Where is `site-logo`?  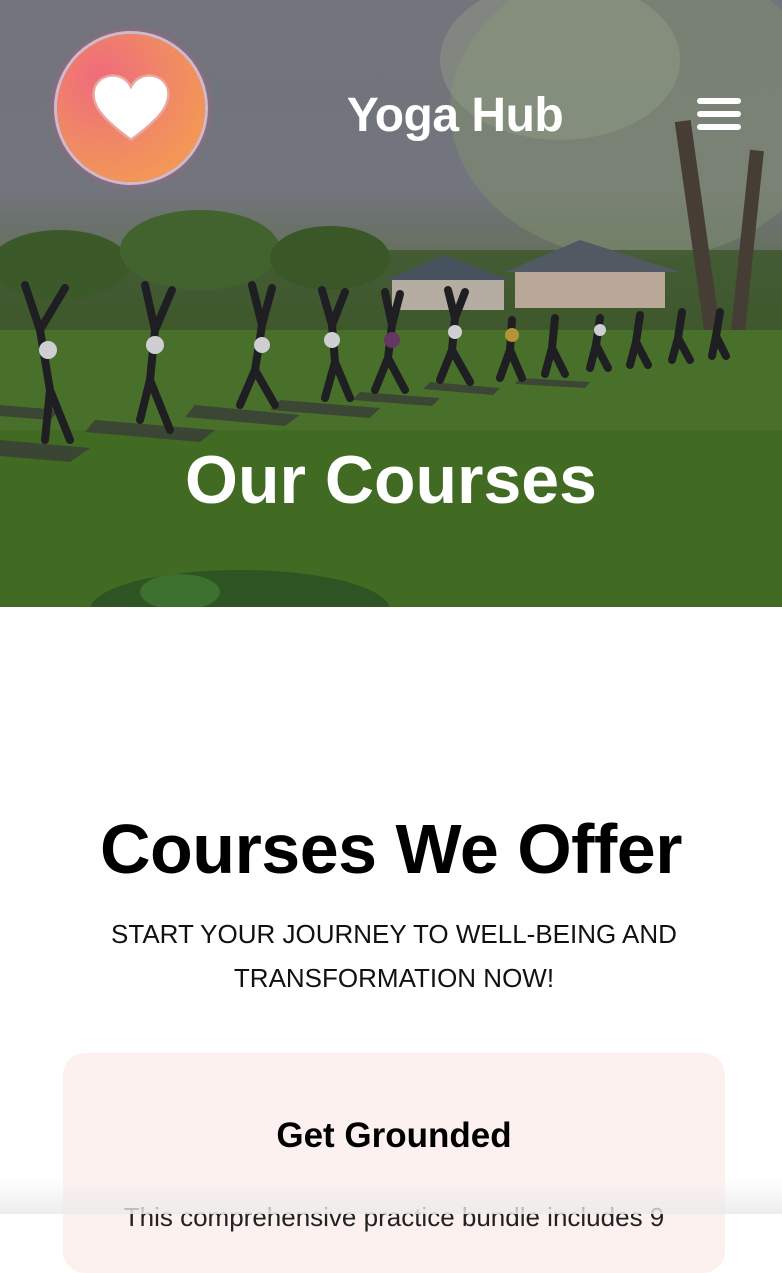 site-logo is located at coordinates (131, 108).